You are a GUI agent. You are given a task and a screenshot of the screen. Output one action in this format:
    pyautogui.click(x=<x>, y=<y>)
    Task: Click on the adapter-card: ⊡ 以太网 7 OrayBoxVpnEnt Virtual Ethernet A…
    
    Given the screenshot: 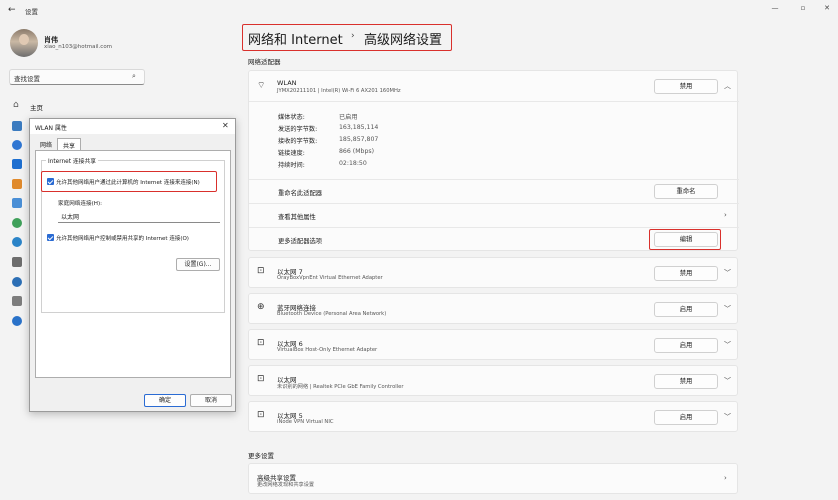 What is the action you would take?
    pyautogui.click(x=493, y=272)
    